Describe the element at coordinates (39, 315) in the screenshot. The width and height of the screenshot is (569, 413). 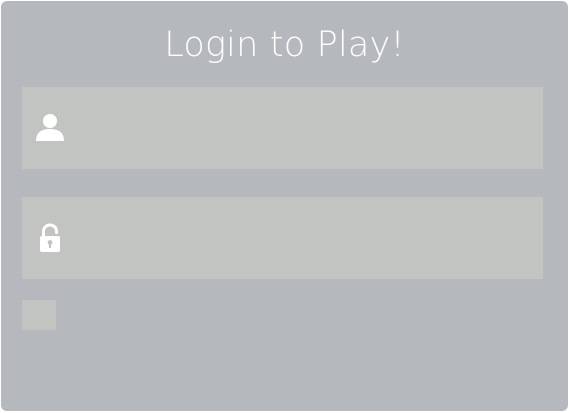
I see `remember-checkbox` at that location.